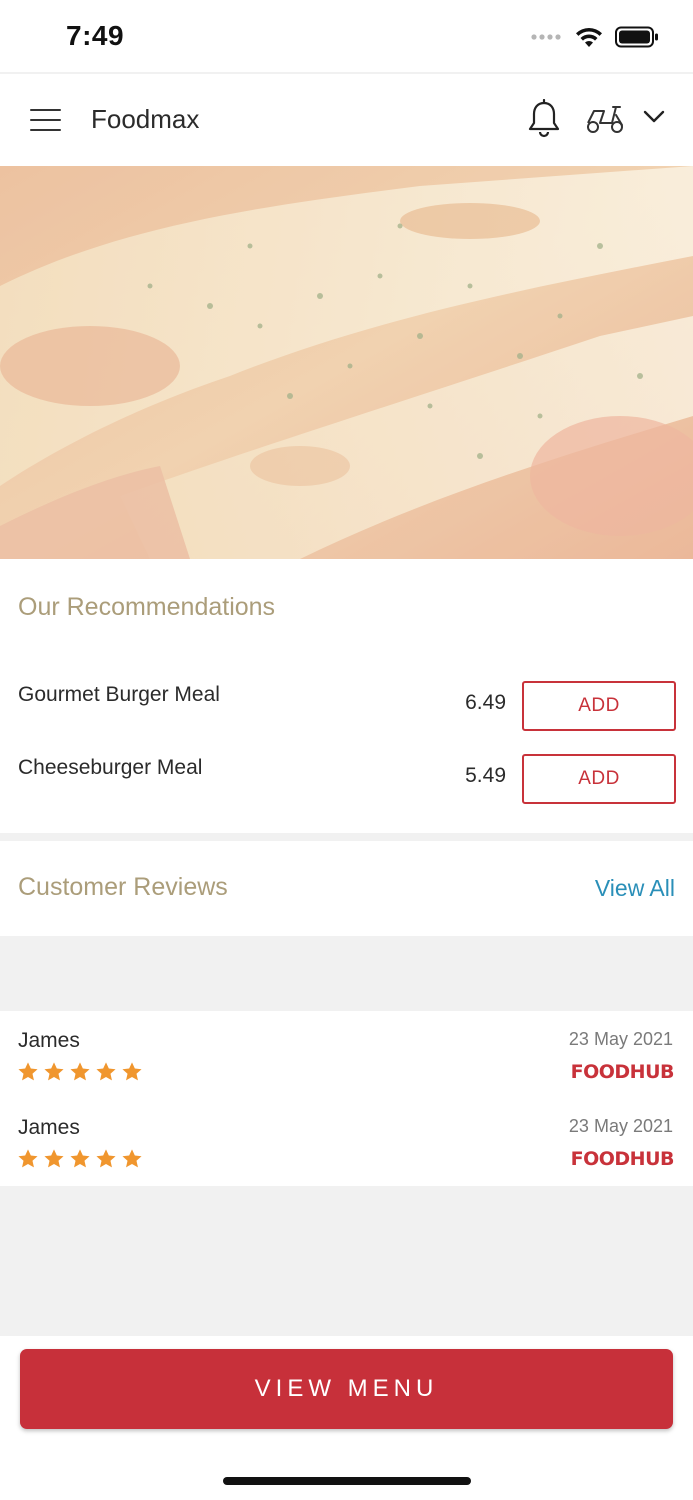 The image size is (693, 1500). Describe the element at coordinates (485, 702) in the screenshot. I see `item-price: 6.49` at that location.